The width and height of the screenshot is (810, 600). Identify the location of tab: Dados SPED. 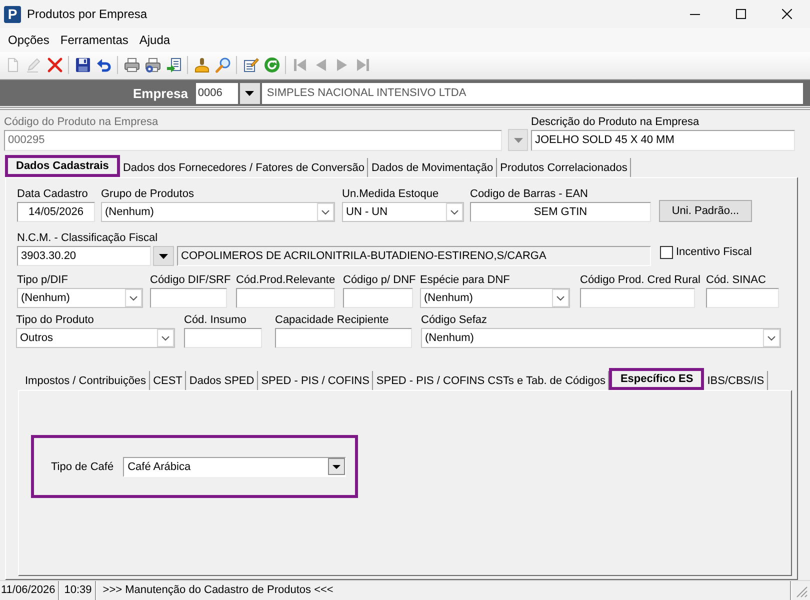
(222, 380).